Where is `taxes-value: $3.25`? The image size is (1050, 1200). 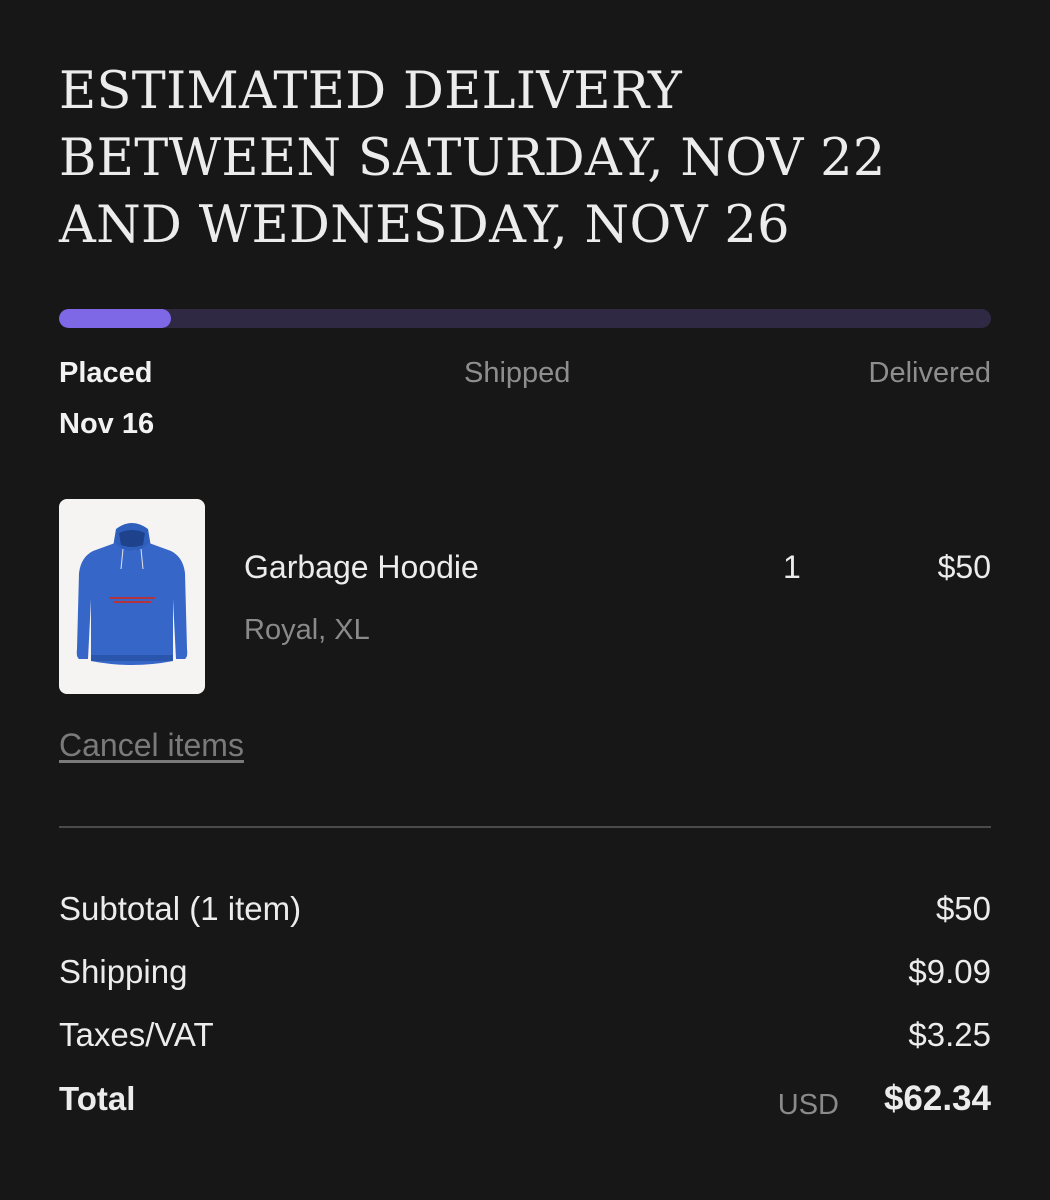 taxes-value: $3.25 is located at coordinates (949, 1034).